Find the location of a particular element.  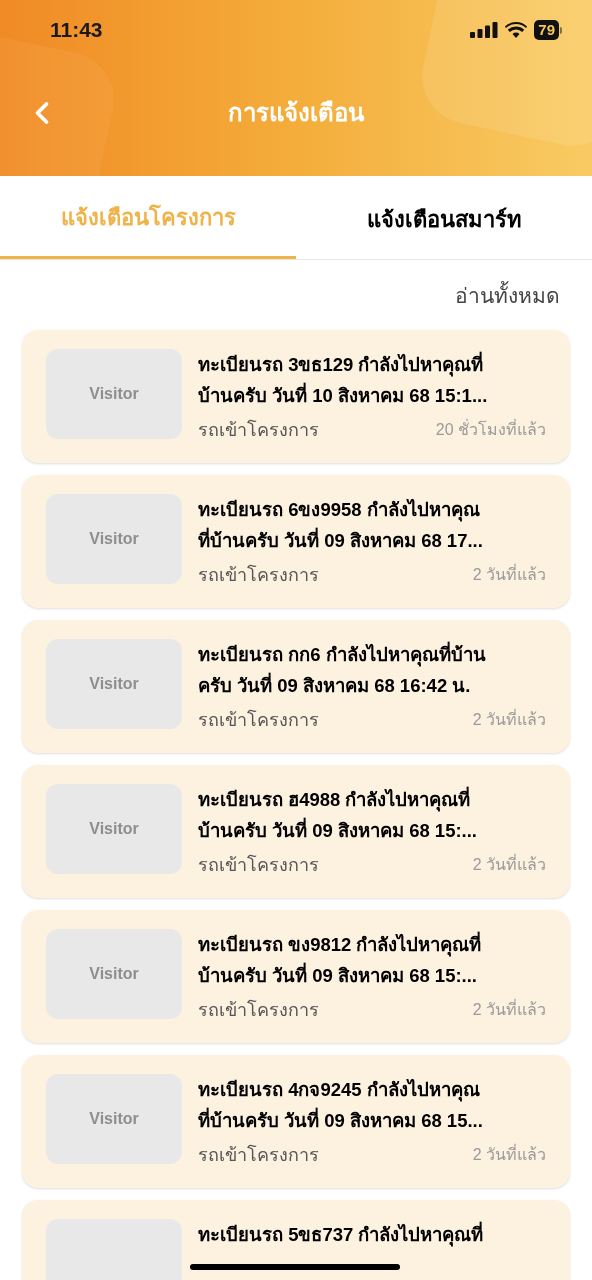

notification-card: Visitor ทะเบียนรถ ฮ4988 กำลังไปหาคุณที่ บ้านครับ วันที่ 09 สิงหาคม 68 15:... รถเข้าโครงการ 2 วันที่แล้ว is located at coordinates (296, 831).